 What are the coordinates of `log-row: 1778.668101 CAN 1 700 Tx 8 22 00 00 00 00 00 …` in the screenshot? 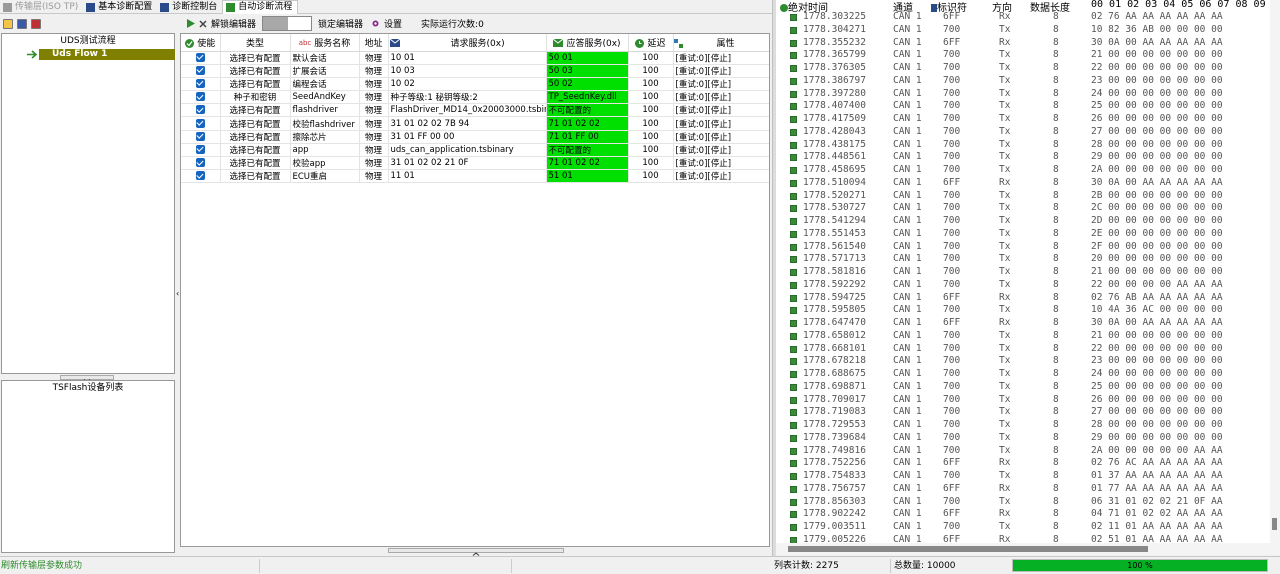 It's located at (1028, 349).